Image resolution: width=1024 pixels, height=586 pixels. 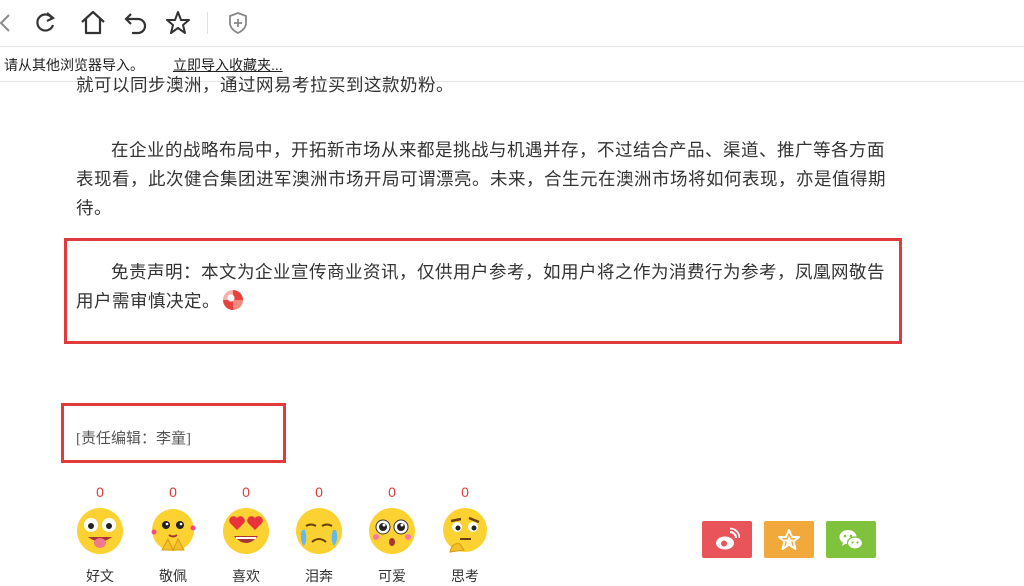 What do you see at coordinates (392, 531) in the screenshot?
I see `cute-emoji-icon` at bounding box center [392, 531].